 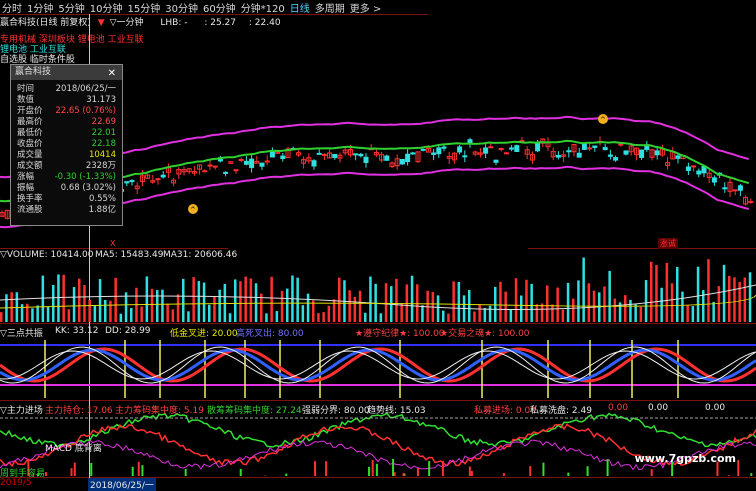 I want to click on zhuli-z1: 0.00, so click(x=618, y=408).